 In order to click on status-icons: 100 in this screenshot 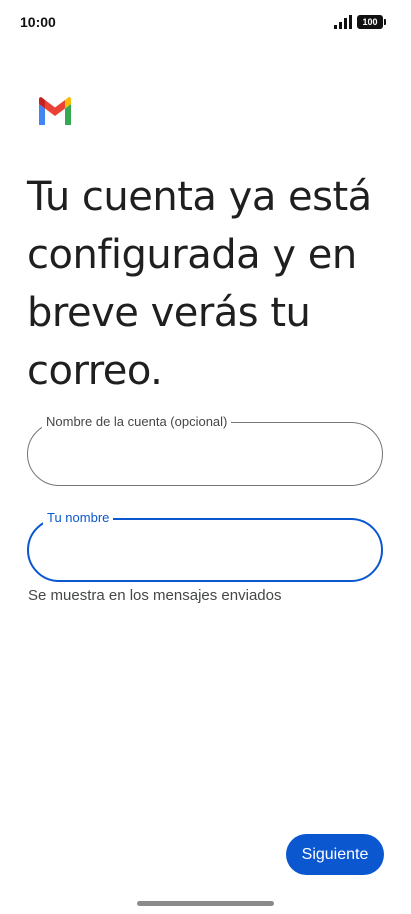, I will do `click(360, 22)`.